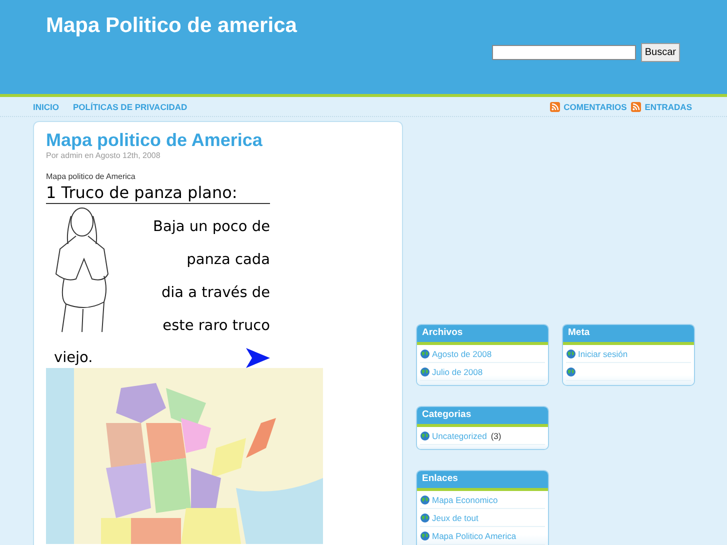  Describe the element at coordinates (462, 353) in the screenshot. I see `widget-link: Agosto de 2008` at that location.